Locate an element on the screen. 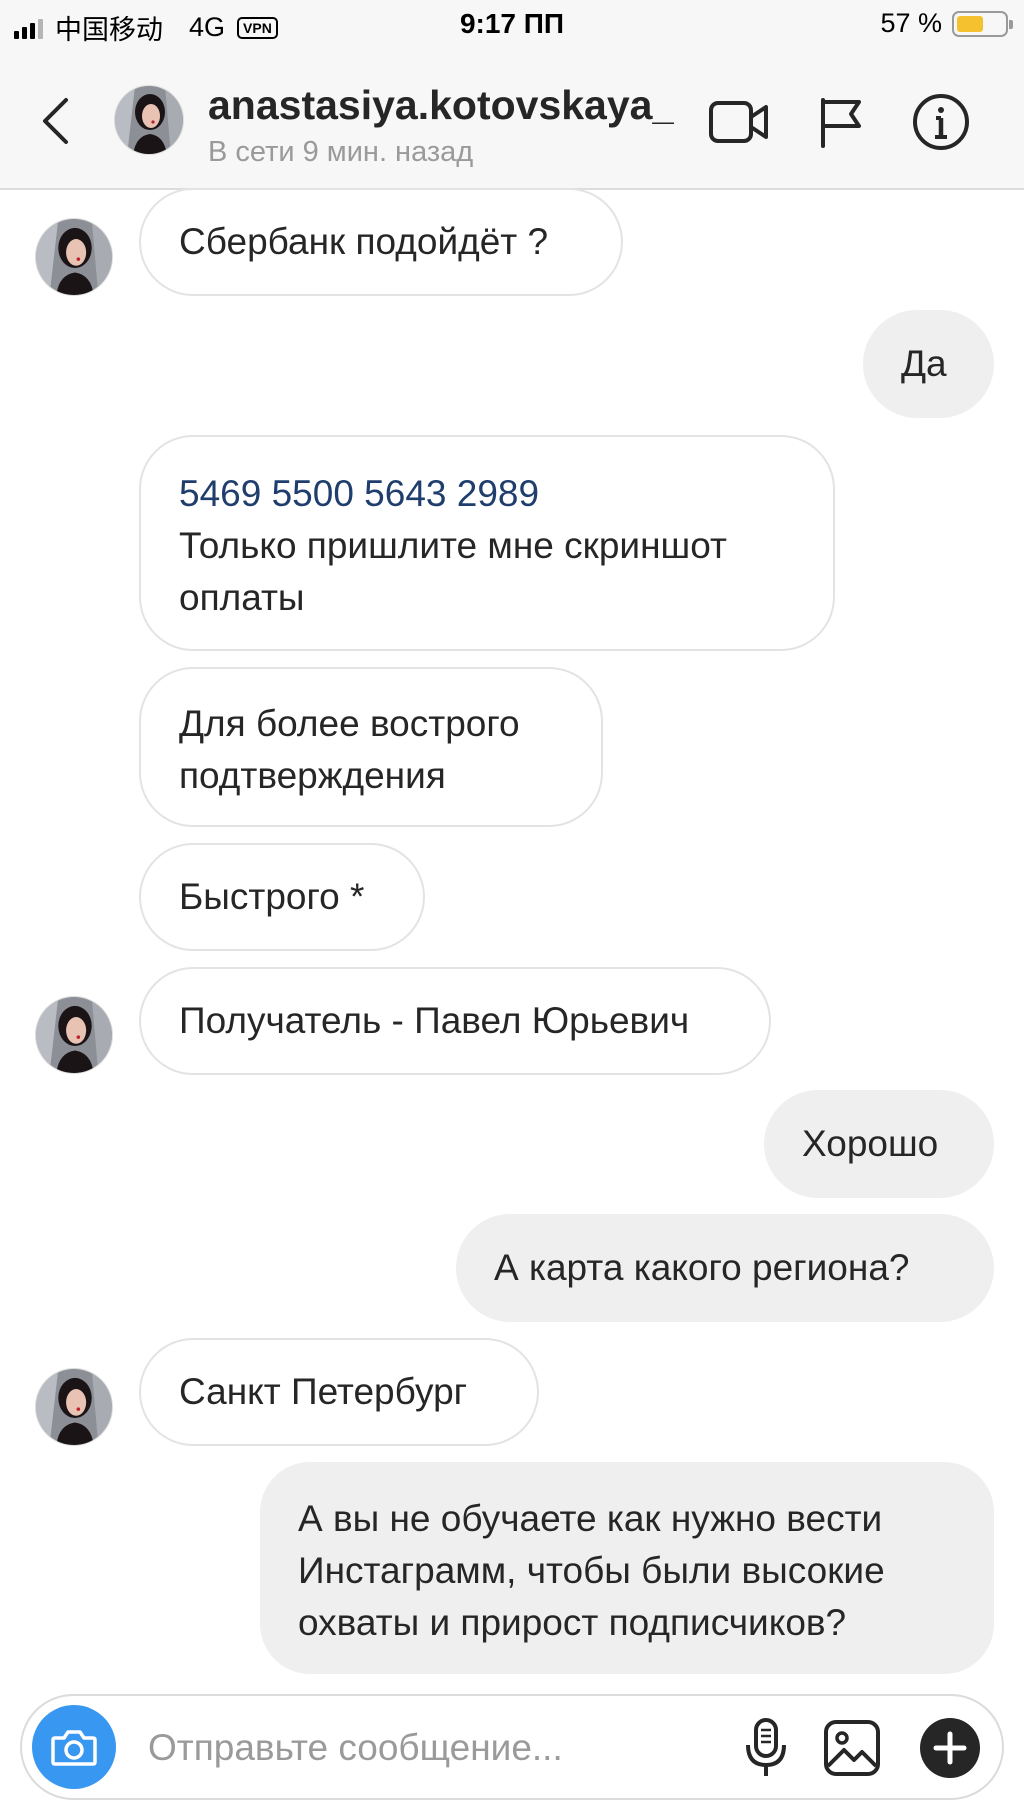  video-call-button is located at coordinates (739, 122).